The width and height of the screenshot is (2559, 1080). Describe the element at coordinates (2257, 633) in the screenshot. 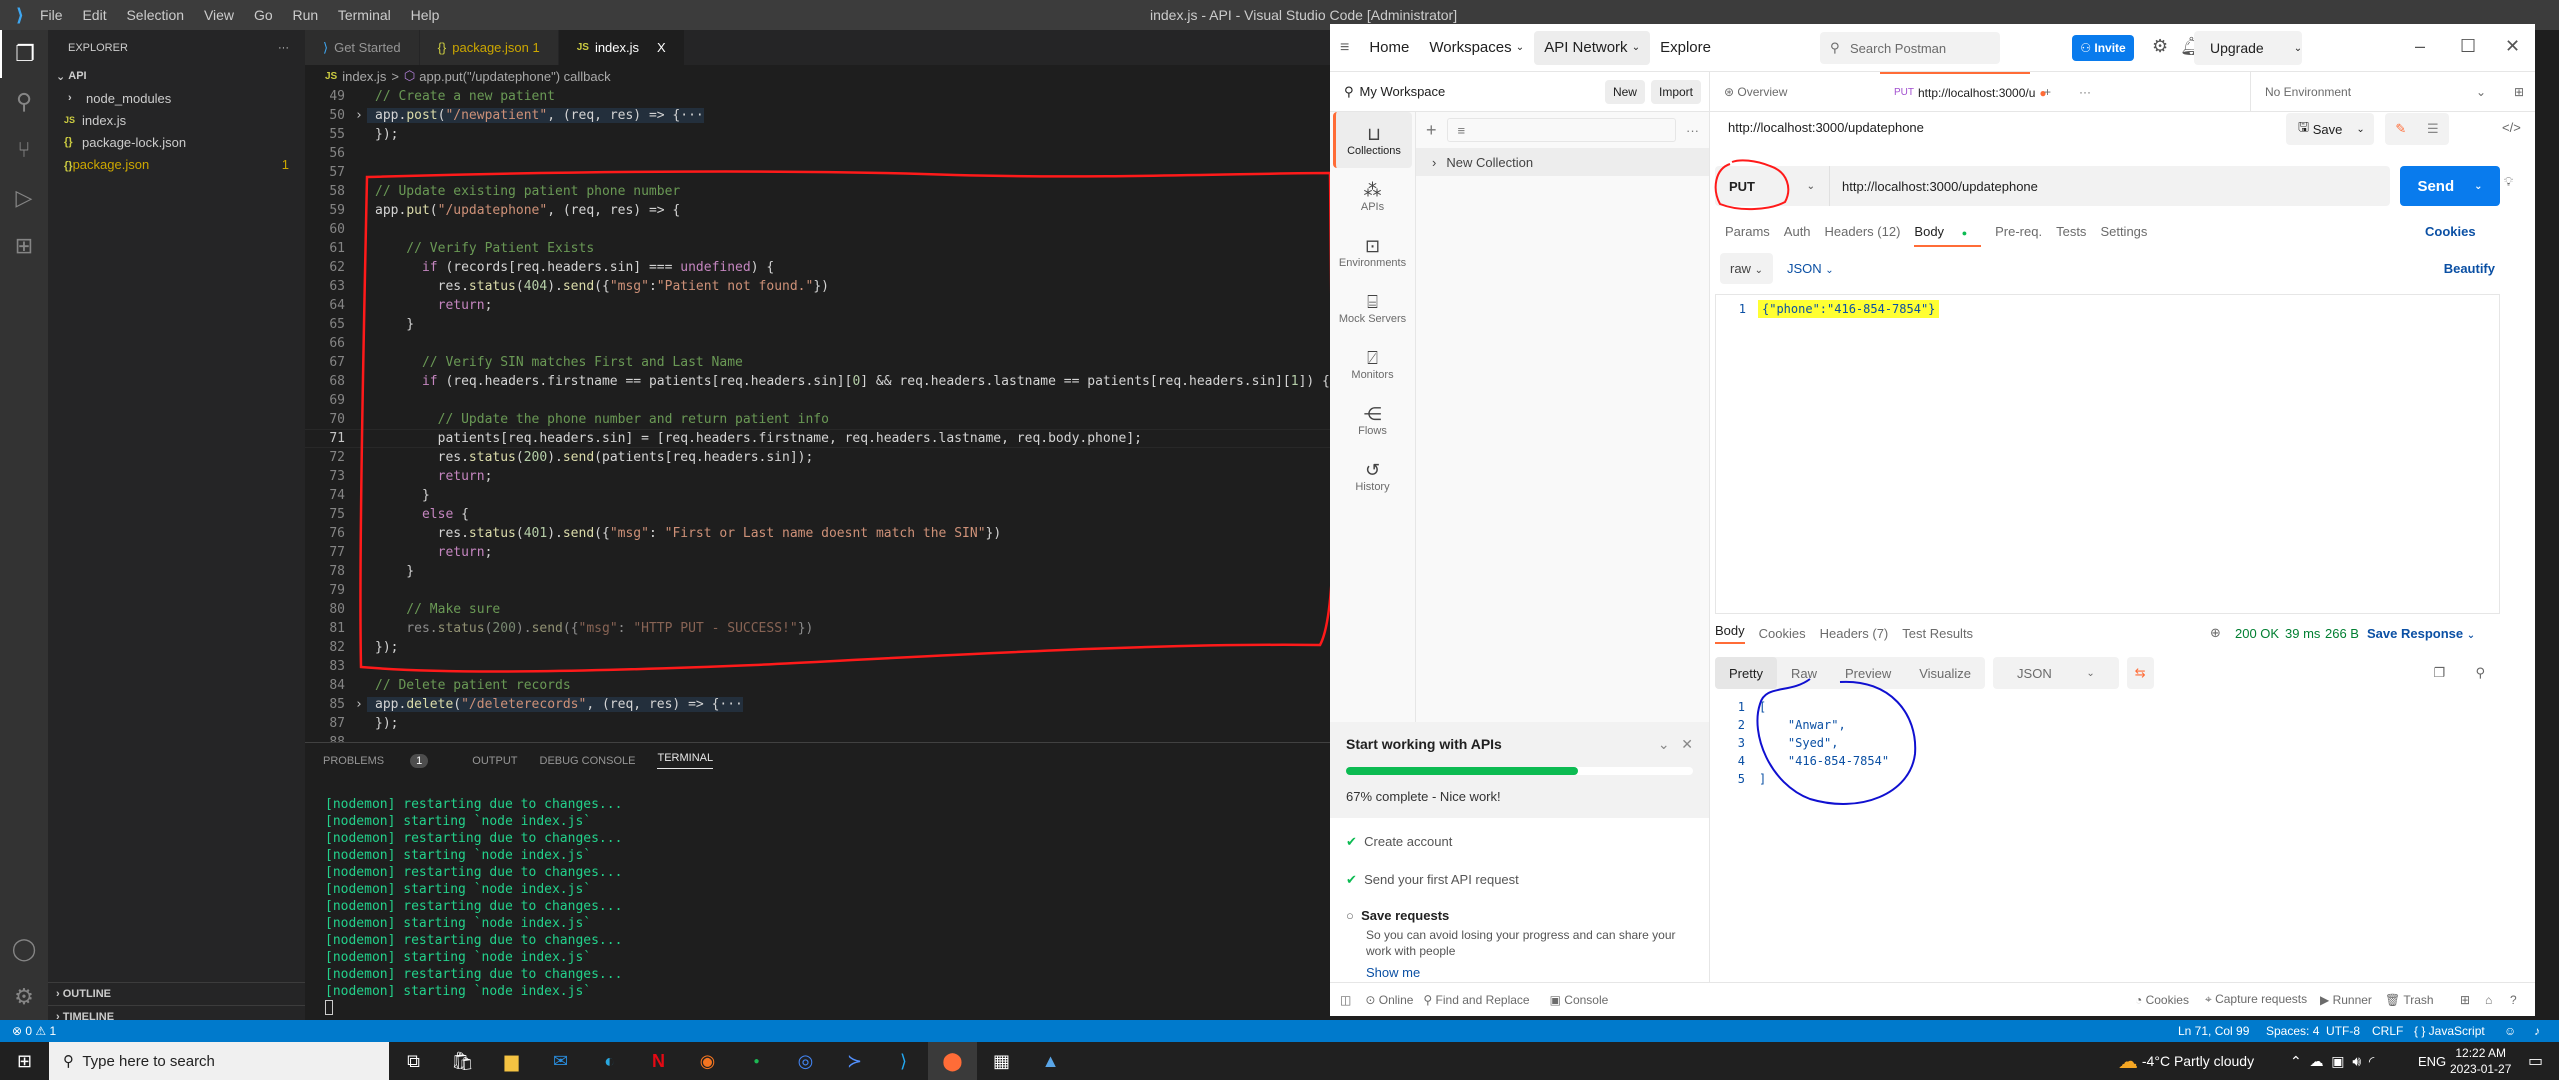

I see `response-status: 200 OK` at that location.